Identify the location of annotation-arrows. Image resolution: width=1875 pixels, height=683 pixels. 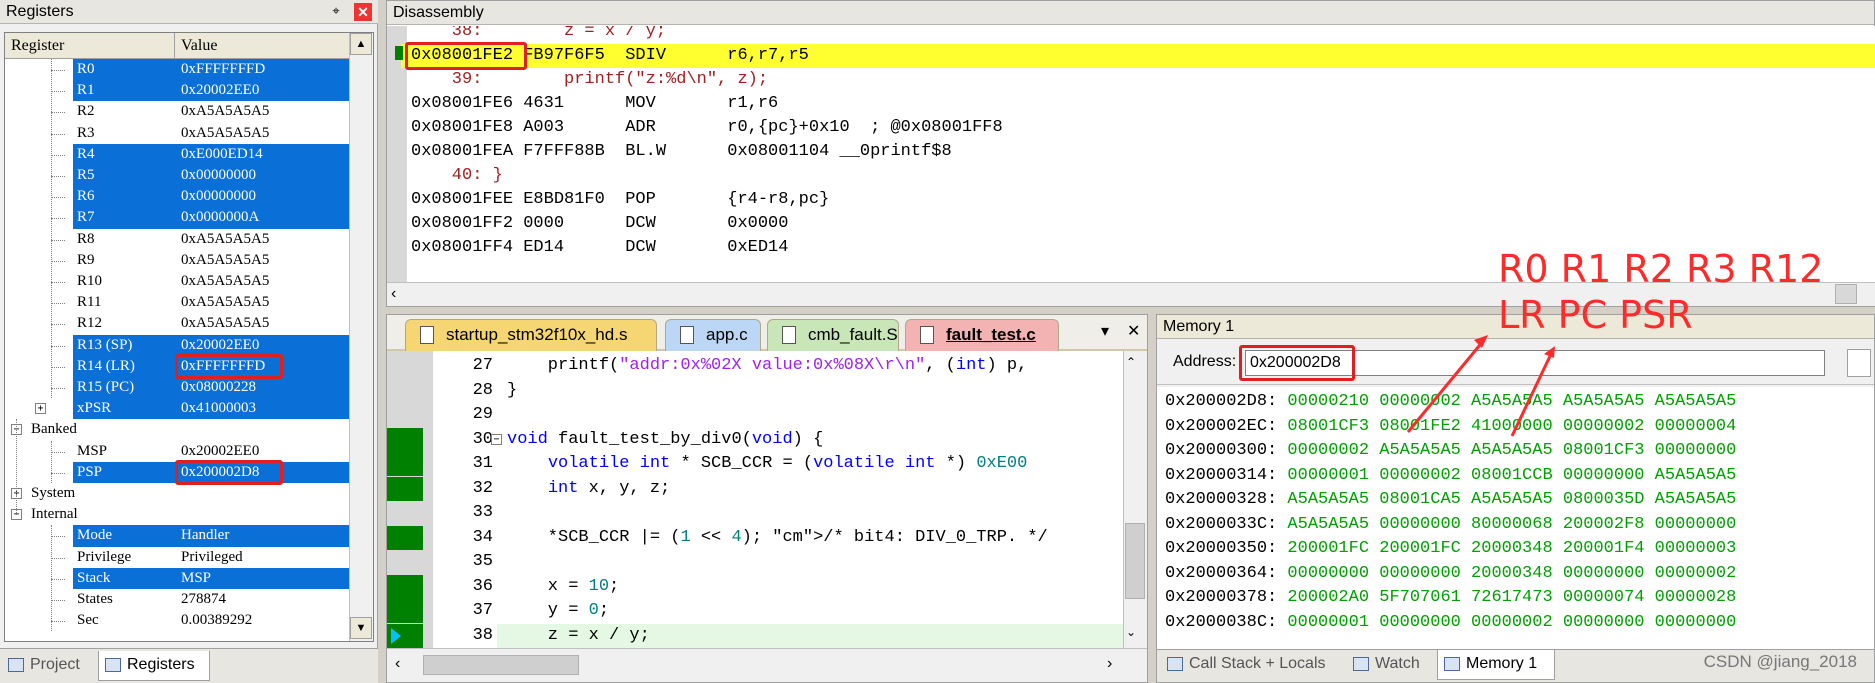
(1480, 386).